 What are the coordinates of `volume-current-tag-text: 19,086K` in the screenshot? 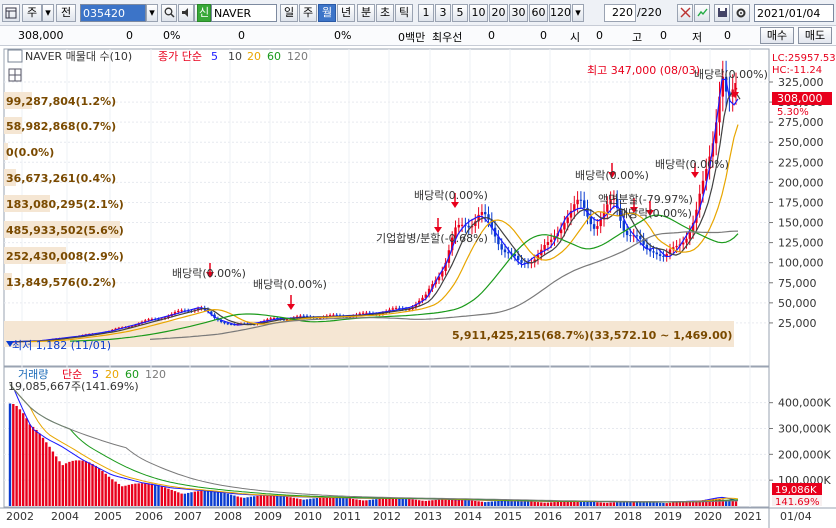 It's located at (796, 490).